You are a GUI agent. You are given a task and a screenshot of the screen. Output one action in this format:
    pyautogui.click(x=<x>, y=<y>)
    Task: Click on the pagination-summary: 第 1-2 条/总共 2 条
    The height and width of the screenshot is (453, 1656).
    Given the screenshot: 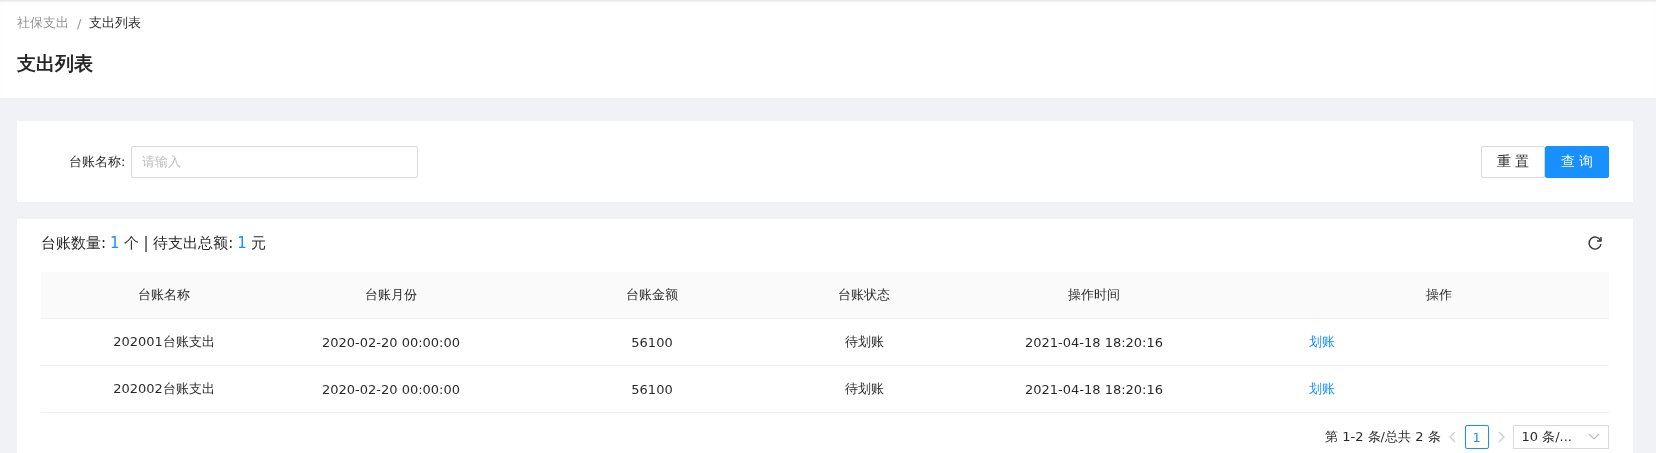 What is the action you would take?
    pyautogui.click(x=1383, y=437)
    